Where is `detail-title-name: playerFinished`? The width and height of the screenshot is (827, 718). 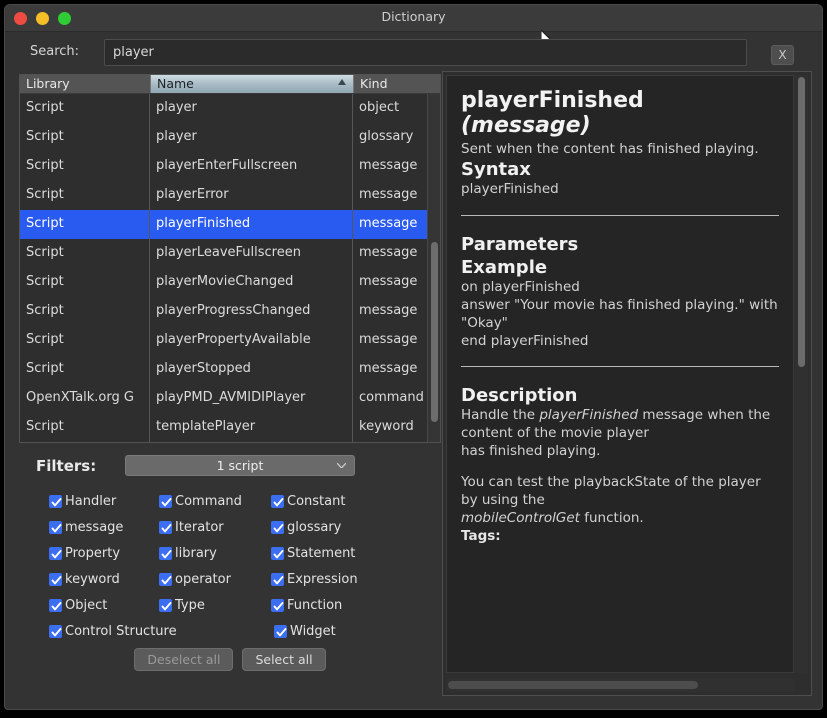 detail-title-name: playerFinished is located at coordinates (552, 100).